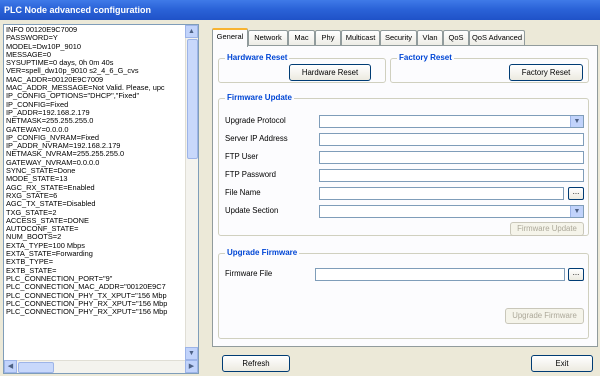 Image resolution: width=600 pixels, height=376 pixels. Describe the element at coordinates (257, 57) in the screenshot. I see `hardware-reset-title: Hardware Reset` at that location.